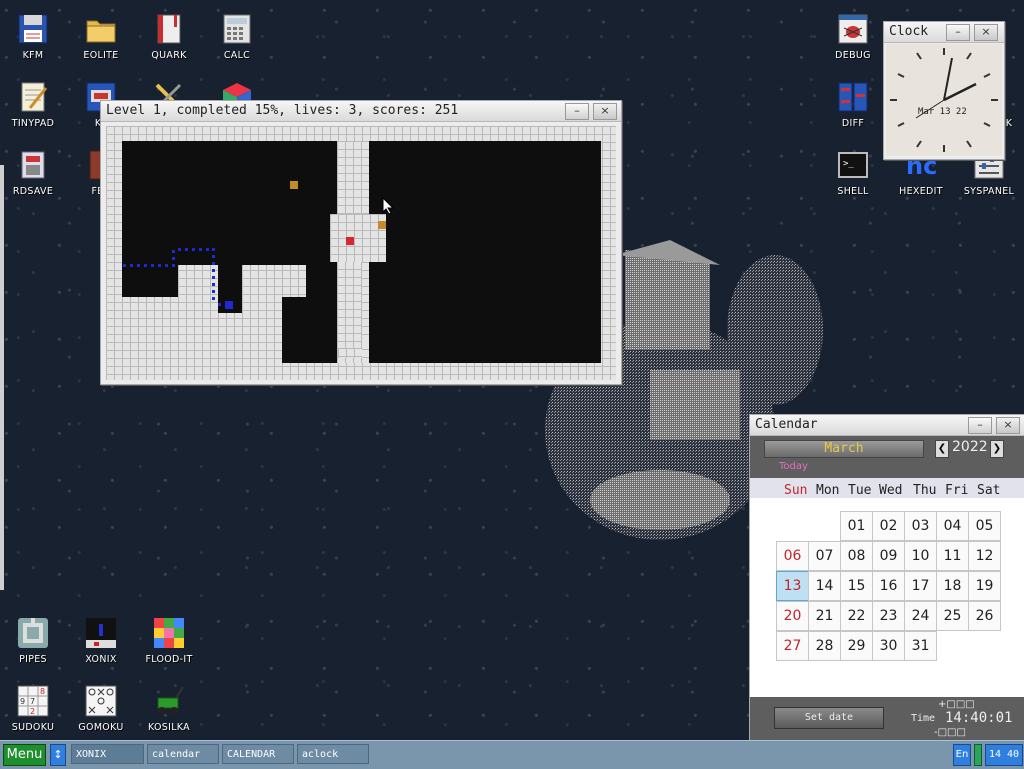  I want to click on time-spin-up-buttons: +□□□, so click(956, 704).